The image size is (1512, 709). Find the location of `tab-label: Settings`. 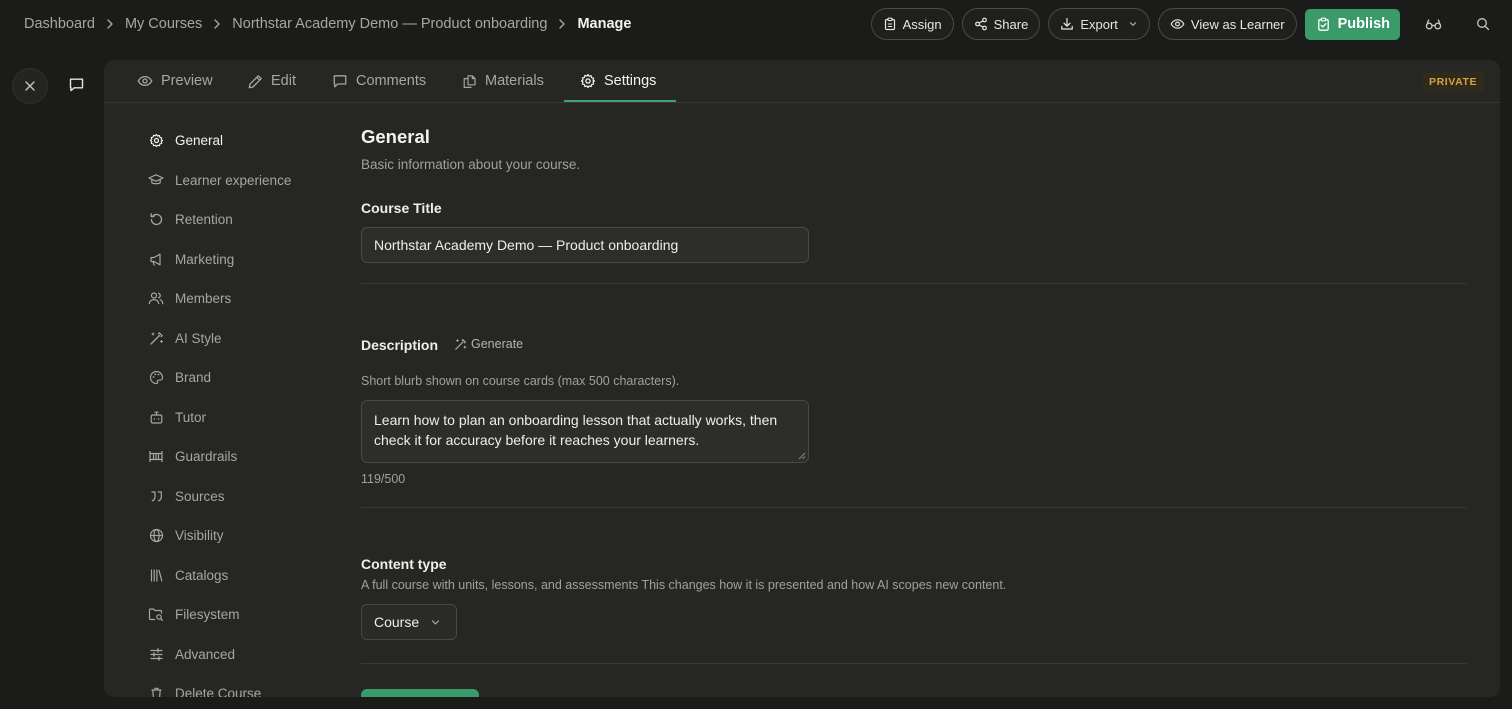

tab-label: Settings is located at coordinates (630, 81).